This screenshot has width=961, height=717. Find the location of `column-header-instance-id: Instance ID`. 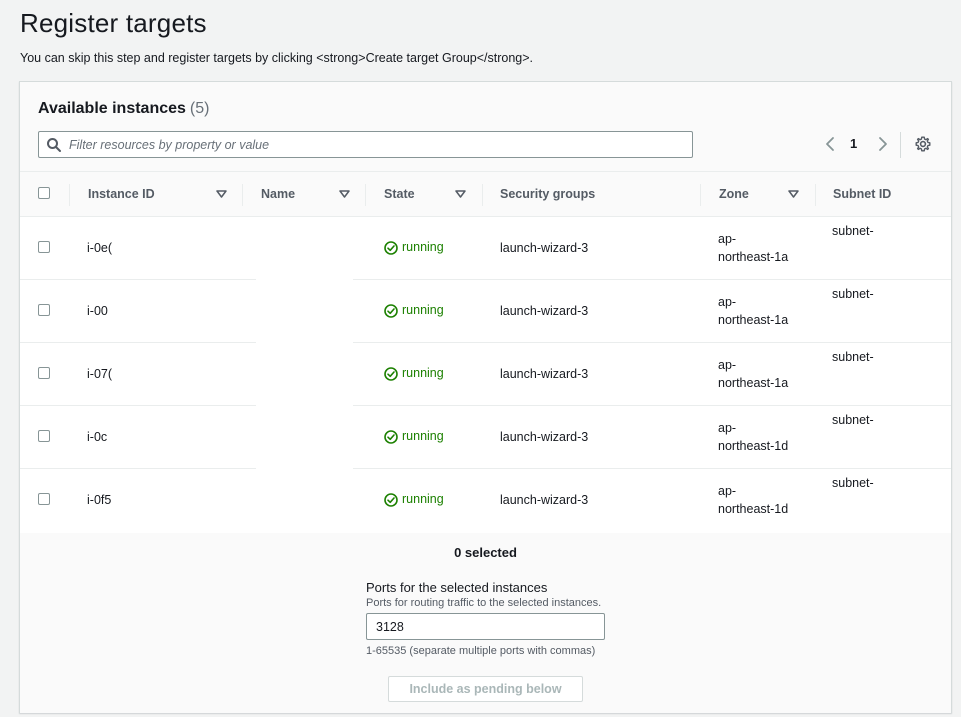

column-header-instance-id: Instance ID is located at coordinates (121, 194).